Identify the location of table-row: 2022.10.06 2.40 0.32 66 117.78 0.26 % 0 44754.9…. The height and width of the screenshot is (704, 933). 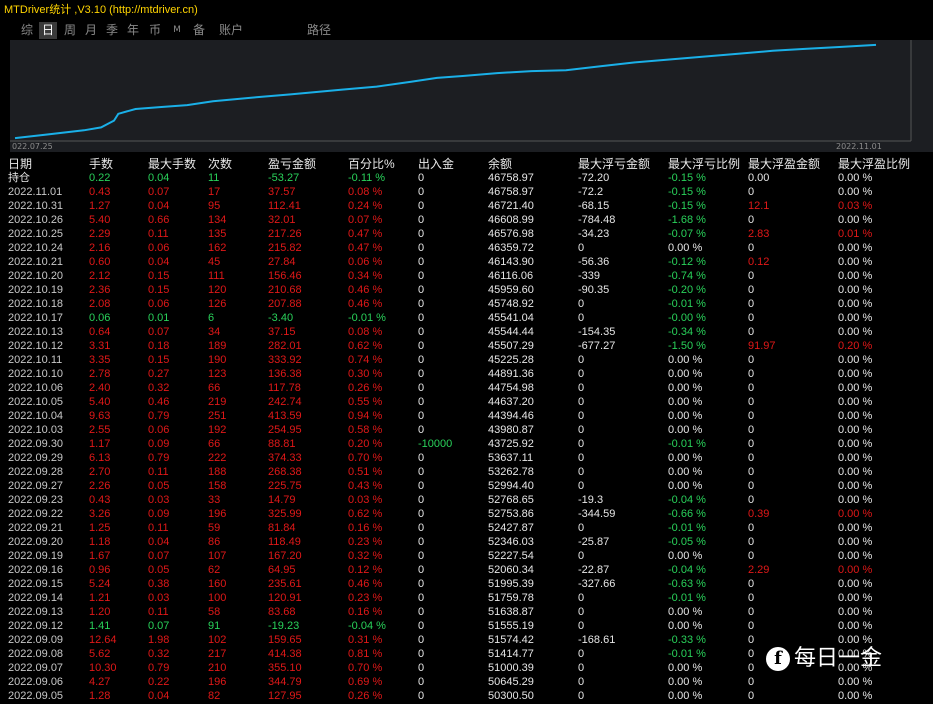
(466, 388).